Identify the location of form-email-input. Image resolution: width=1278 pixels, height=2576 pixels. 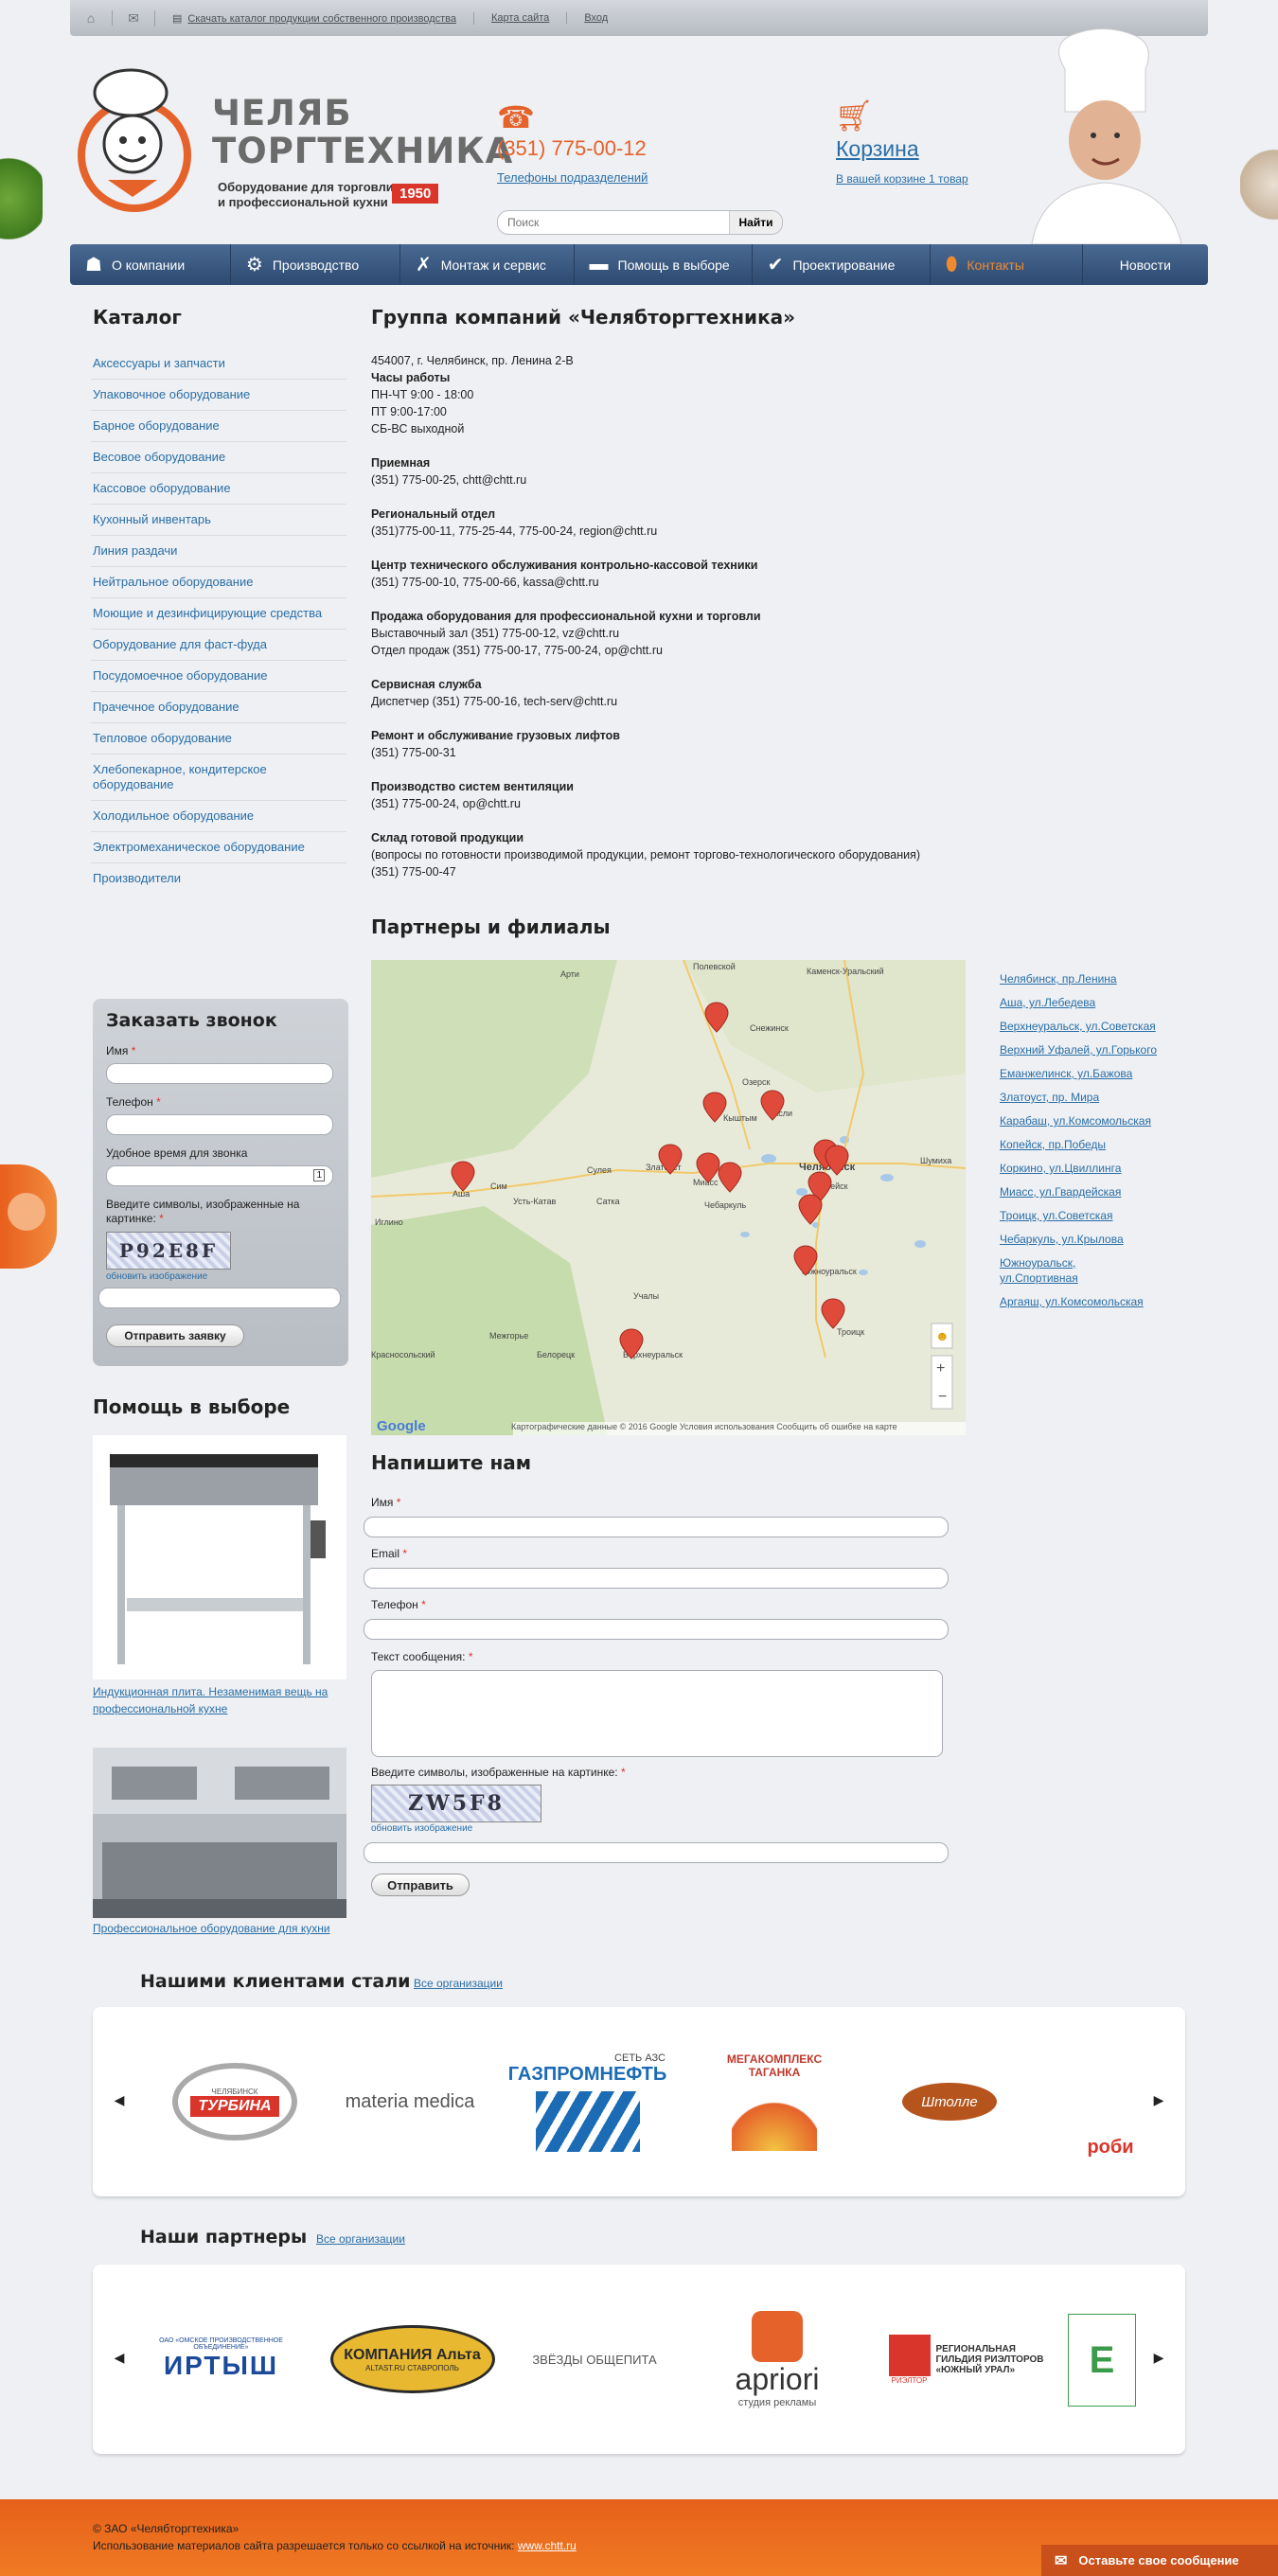
(656, 1579).